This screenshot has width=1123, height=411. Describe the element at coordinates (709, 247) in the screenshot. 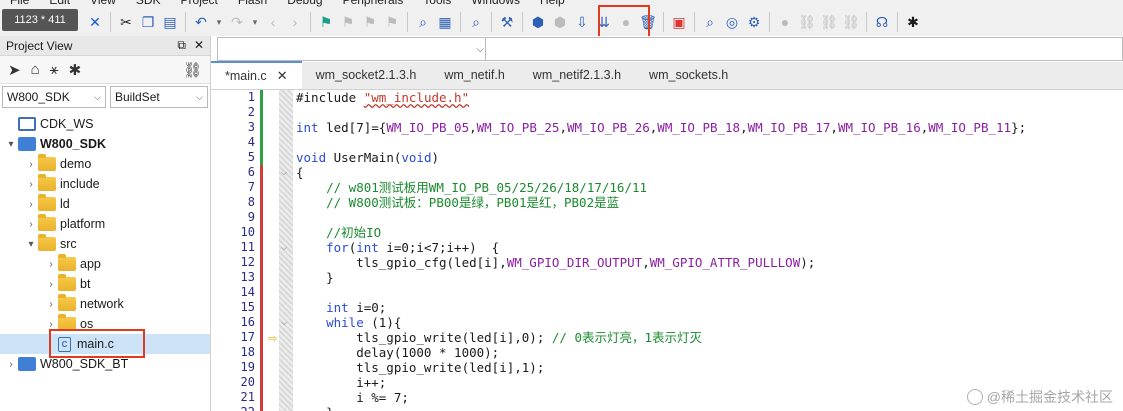

I see `code-line: for(int i=0;i<7;i++) {` at that location.